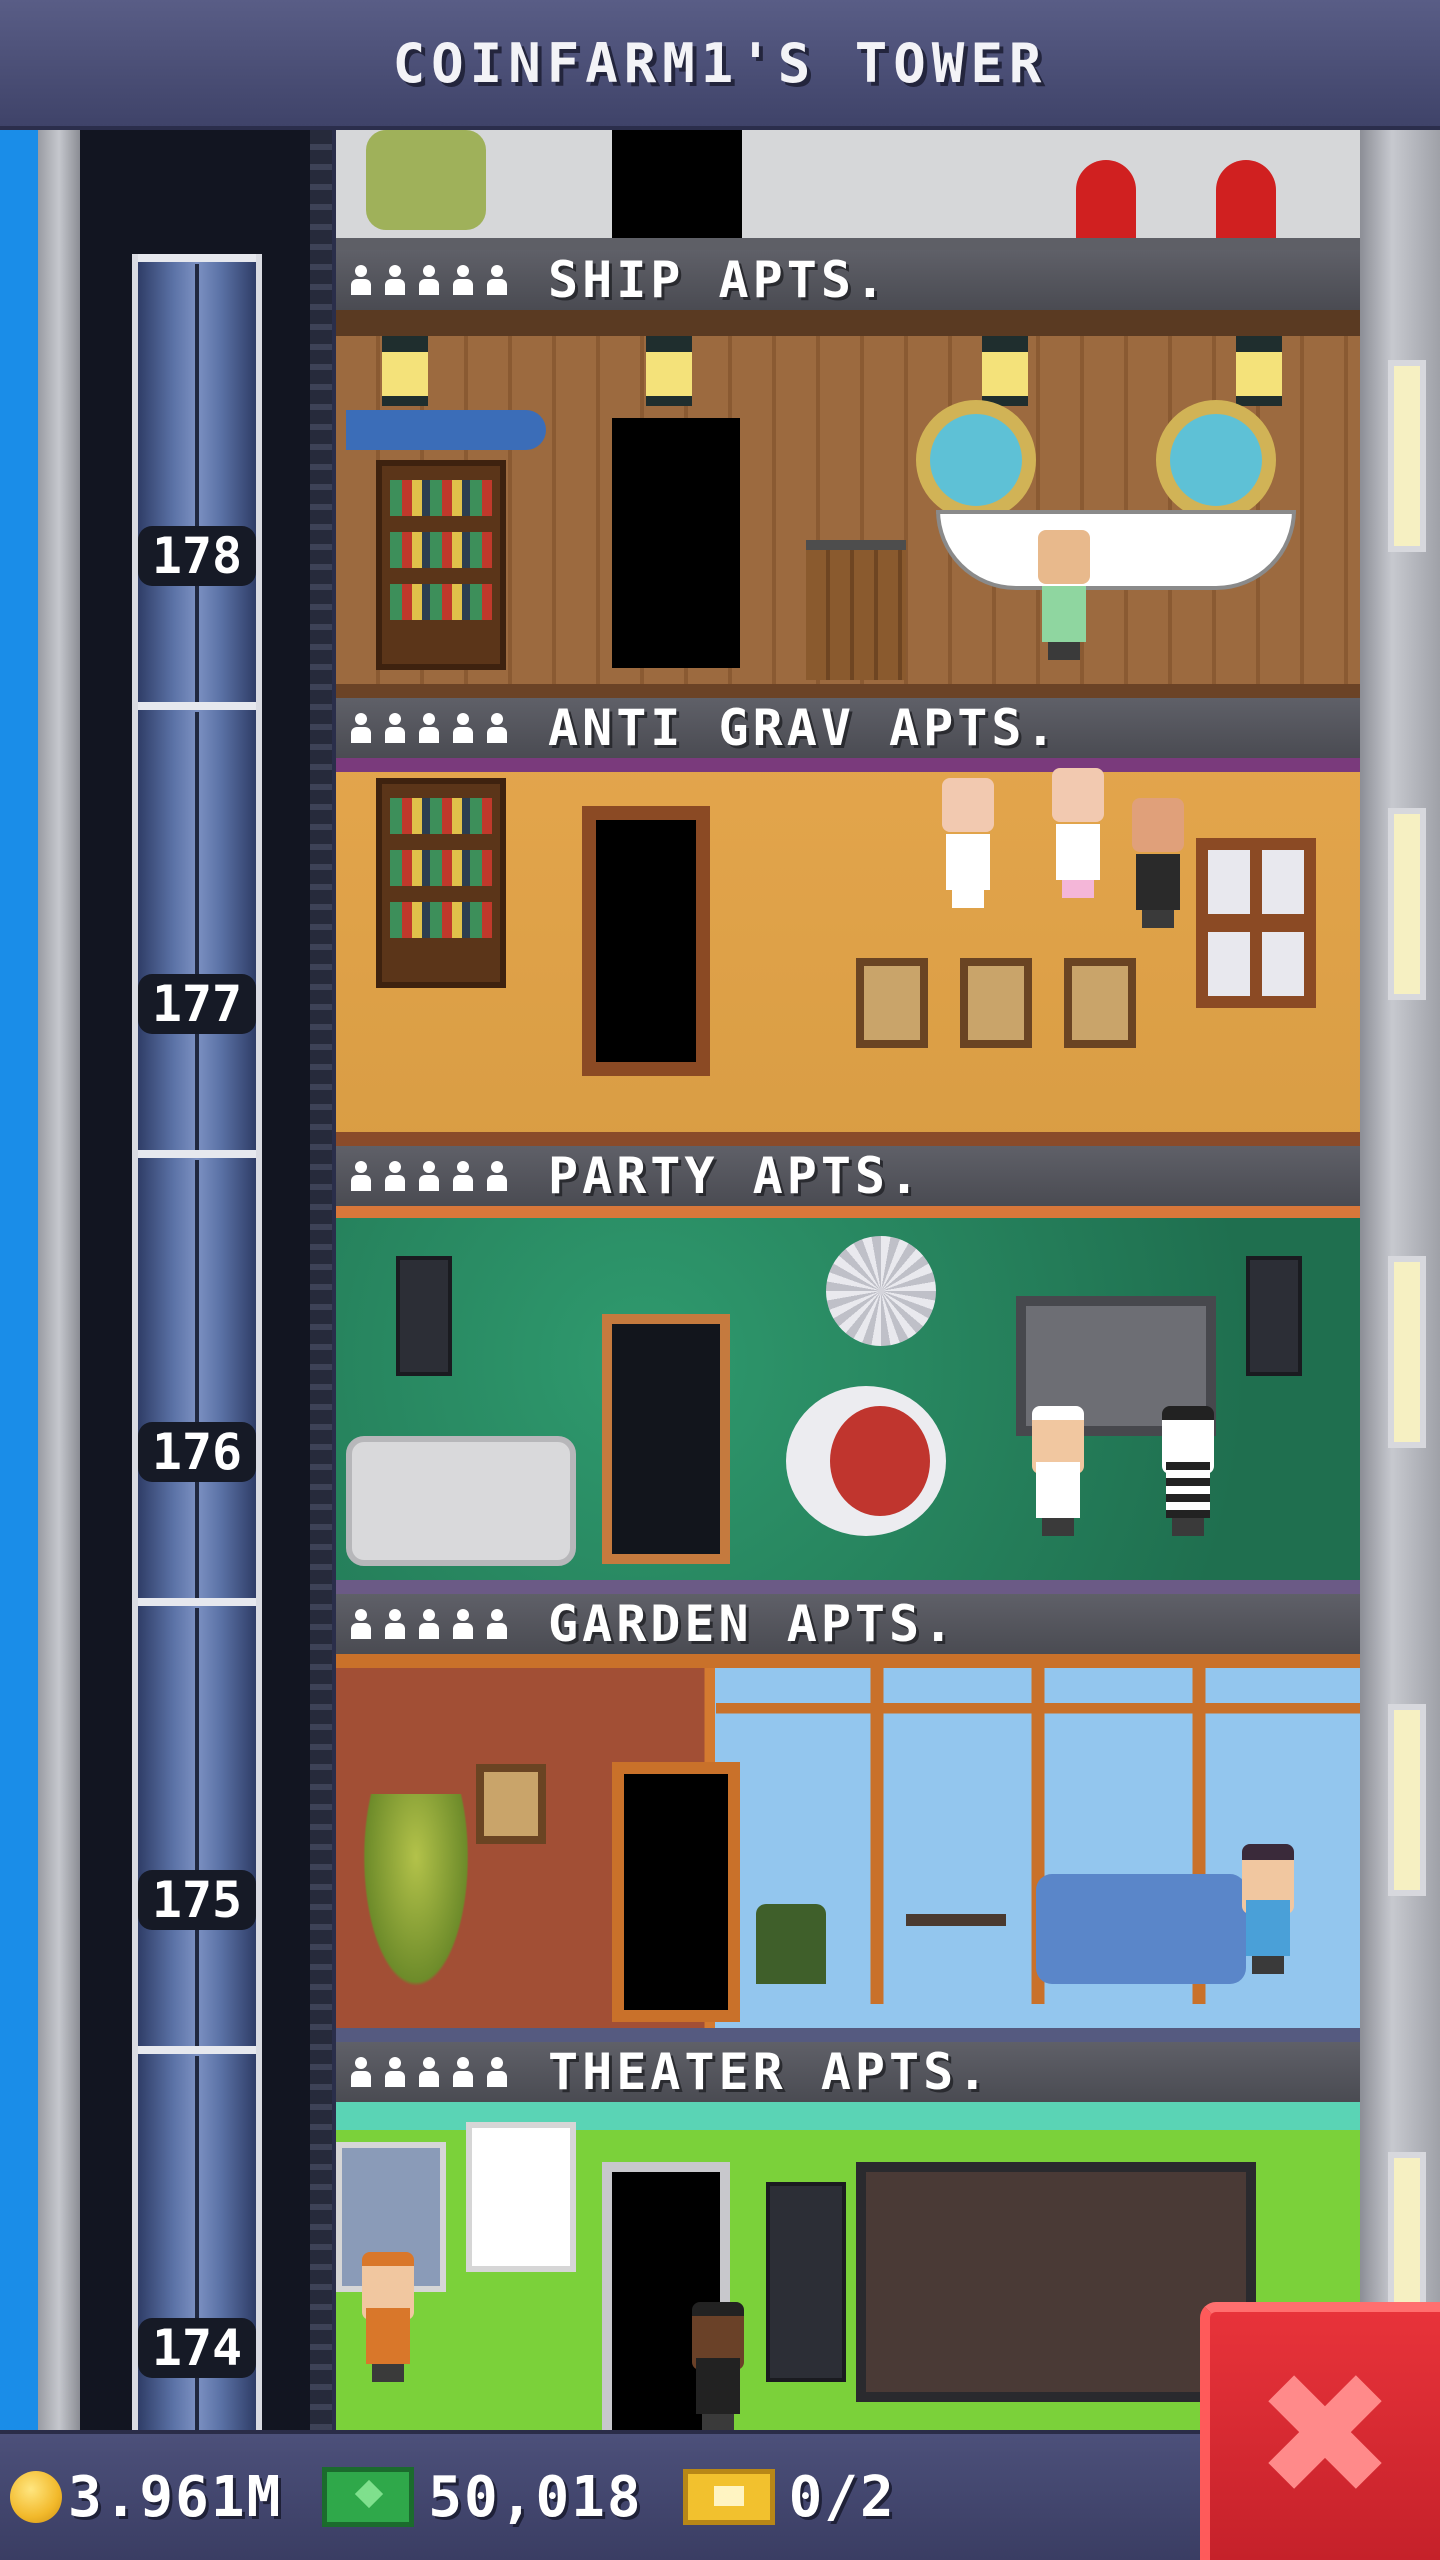  I want to click on floor-anti-grav-apts: ANTI GRAV APTS., so click(848, 922).